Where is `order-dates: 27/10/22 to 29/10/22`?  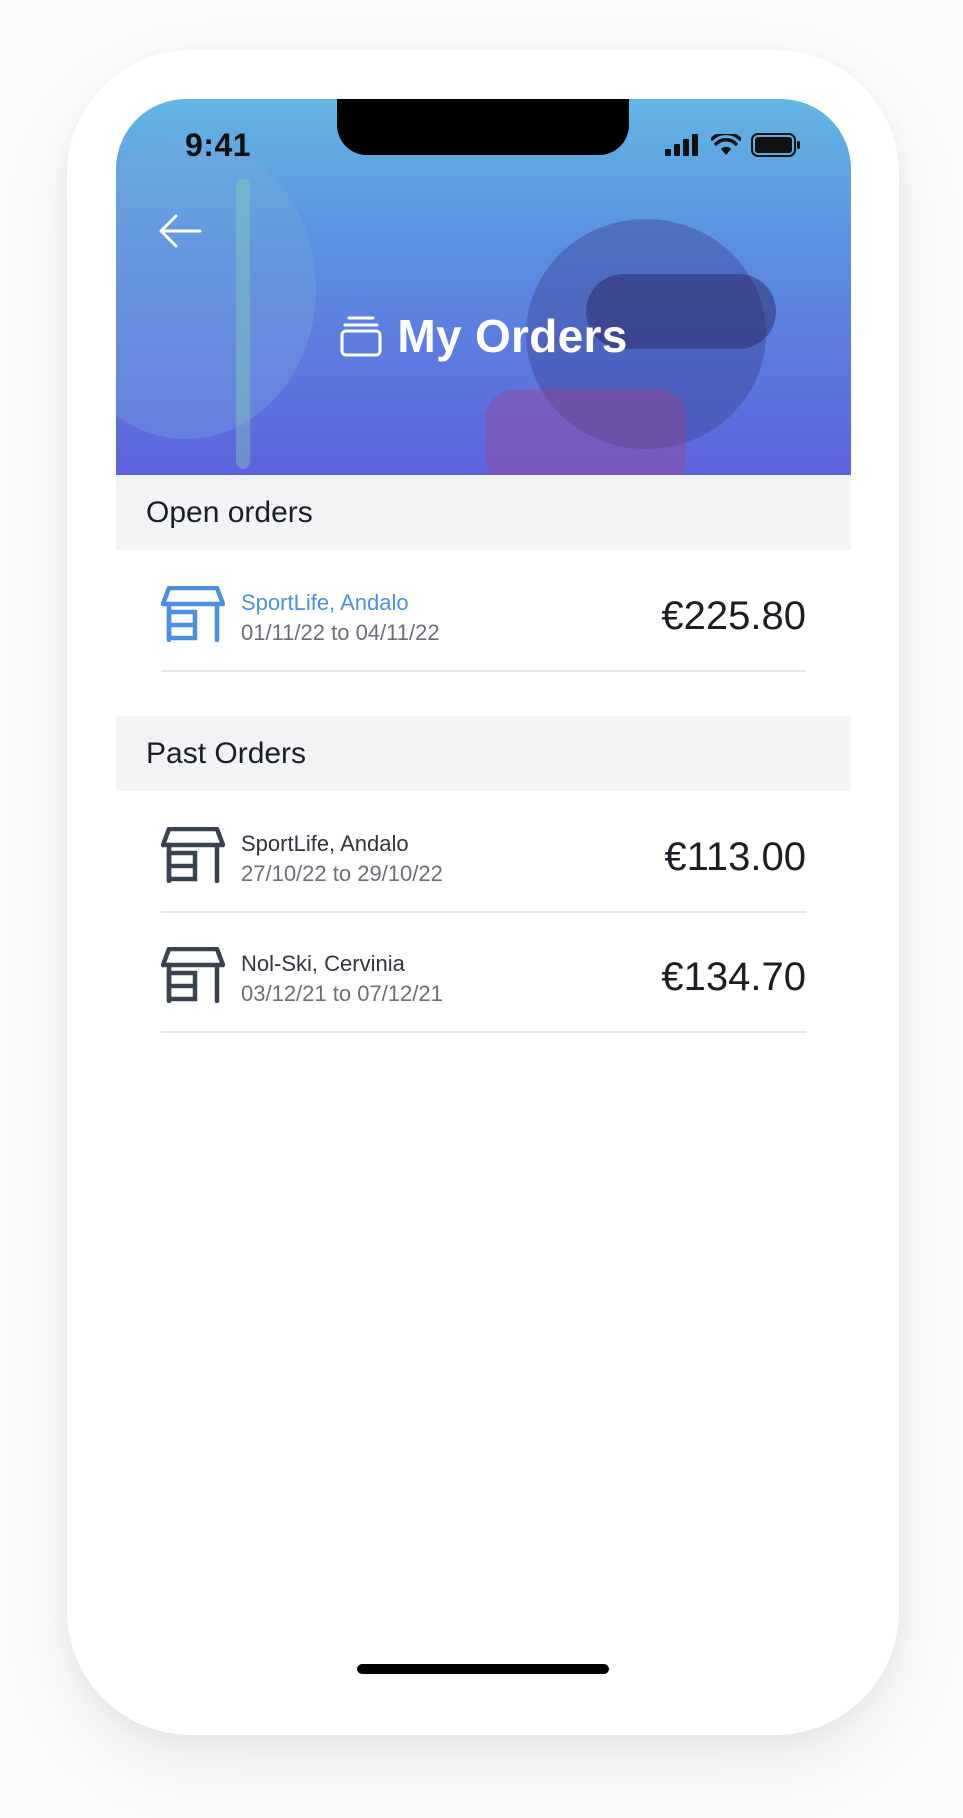
order-dates: 27/10/22 to 29/10/22 is located at coordinates (342, 873).